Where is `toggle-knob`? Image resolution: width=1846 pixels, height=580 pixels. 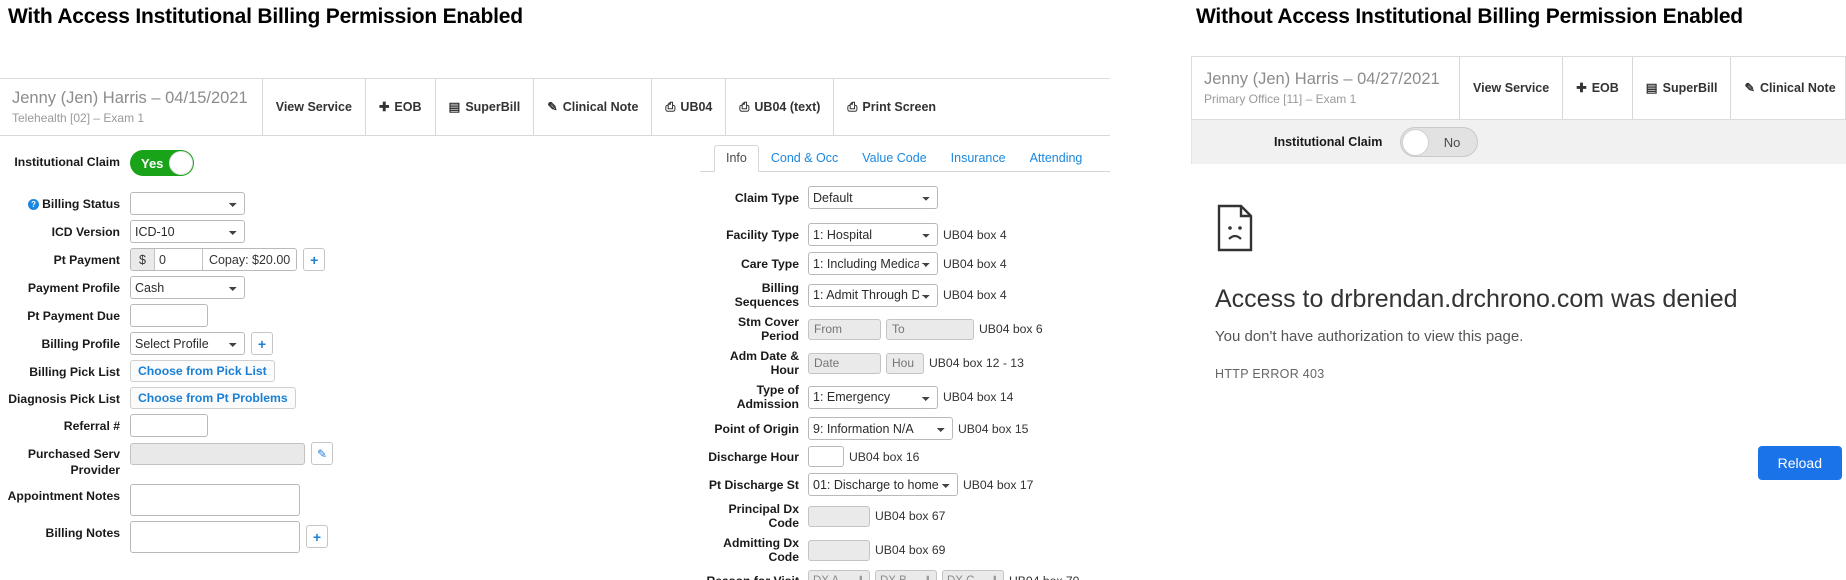 toggle-knob is located at coordinates (1416, 142).